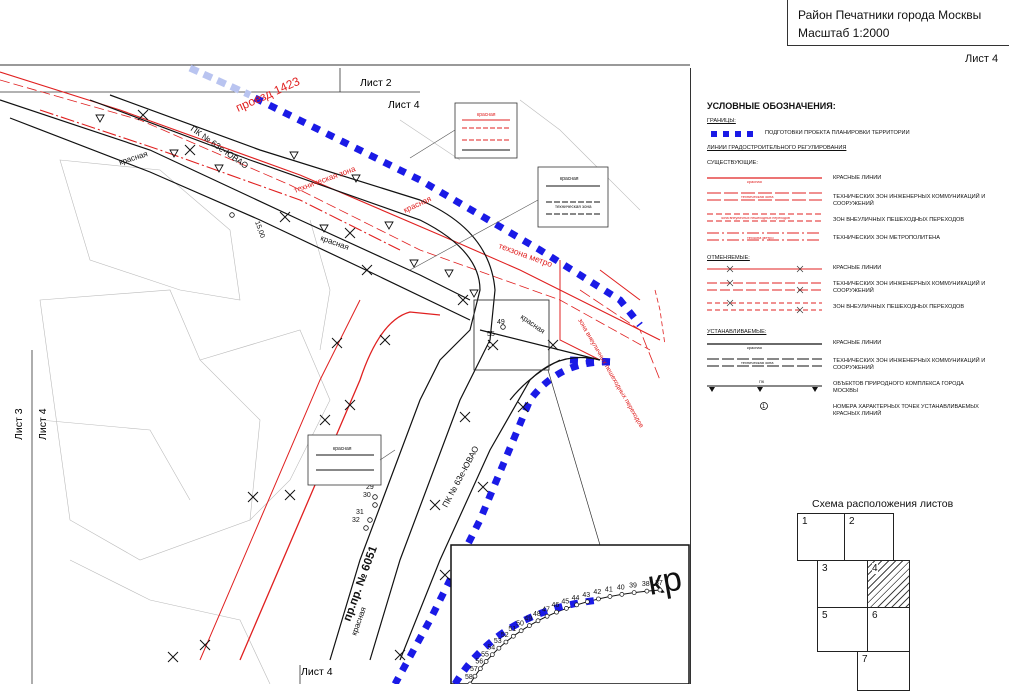 This screenshot has width=1009, height=691. I want to click on sheet-label-3: Лист 3, so click(19, 424).